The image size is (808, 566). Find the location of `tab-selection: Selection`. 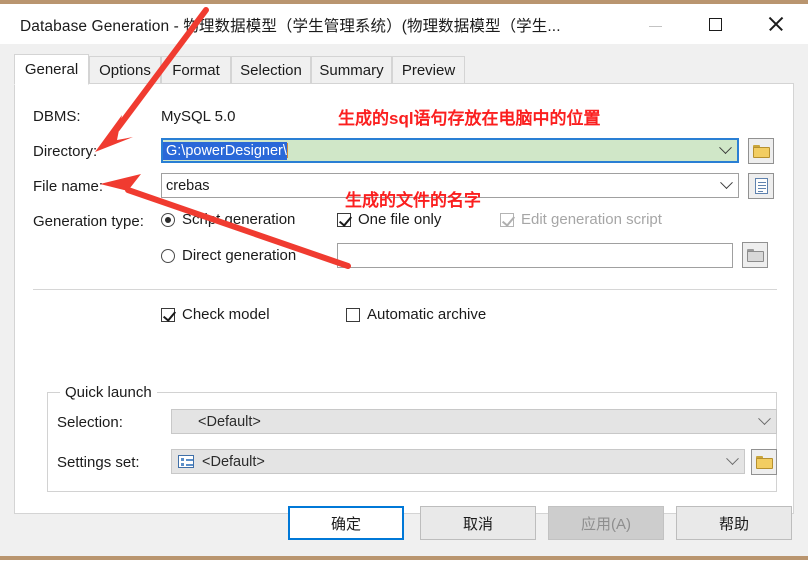

tab-selection: Selection is located at coordinates (271, 70).